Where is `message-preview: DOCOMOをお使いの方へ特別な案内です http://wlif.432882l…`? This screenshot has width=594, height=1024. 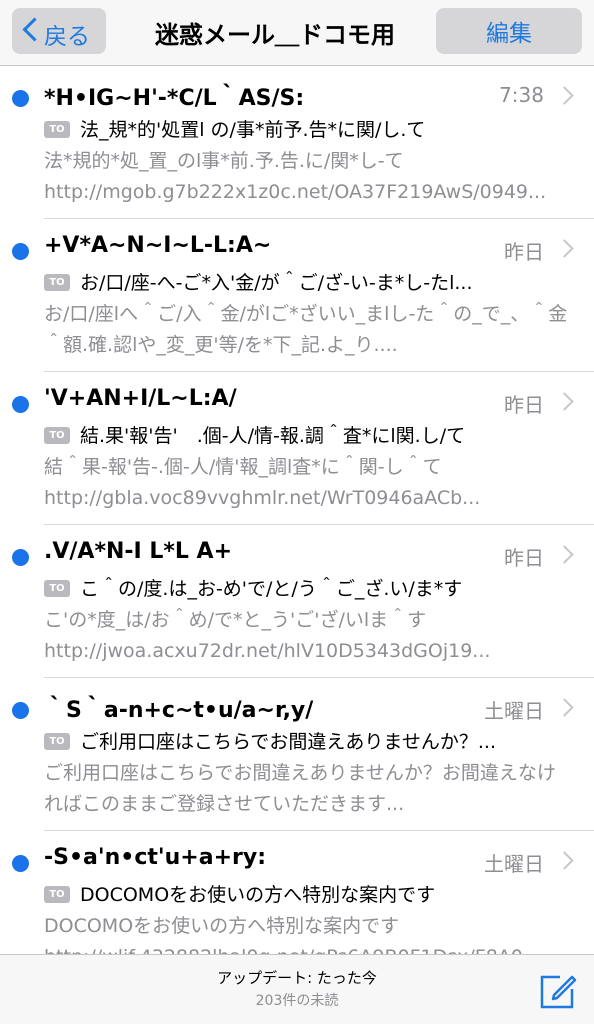
message-preview: DOCOMOをお使いの方へ特別な案内です http://wlif.432882l… is located at coordinates (292, 934).